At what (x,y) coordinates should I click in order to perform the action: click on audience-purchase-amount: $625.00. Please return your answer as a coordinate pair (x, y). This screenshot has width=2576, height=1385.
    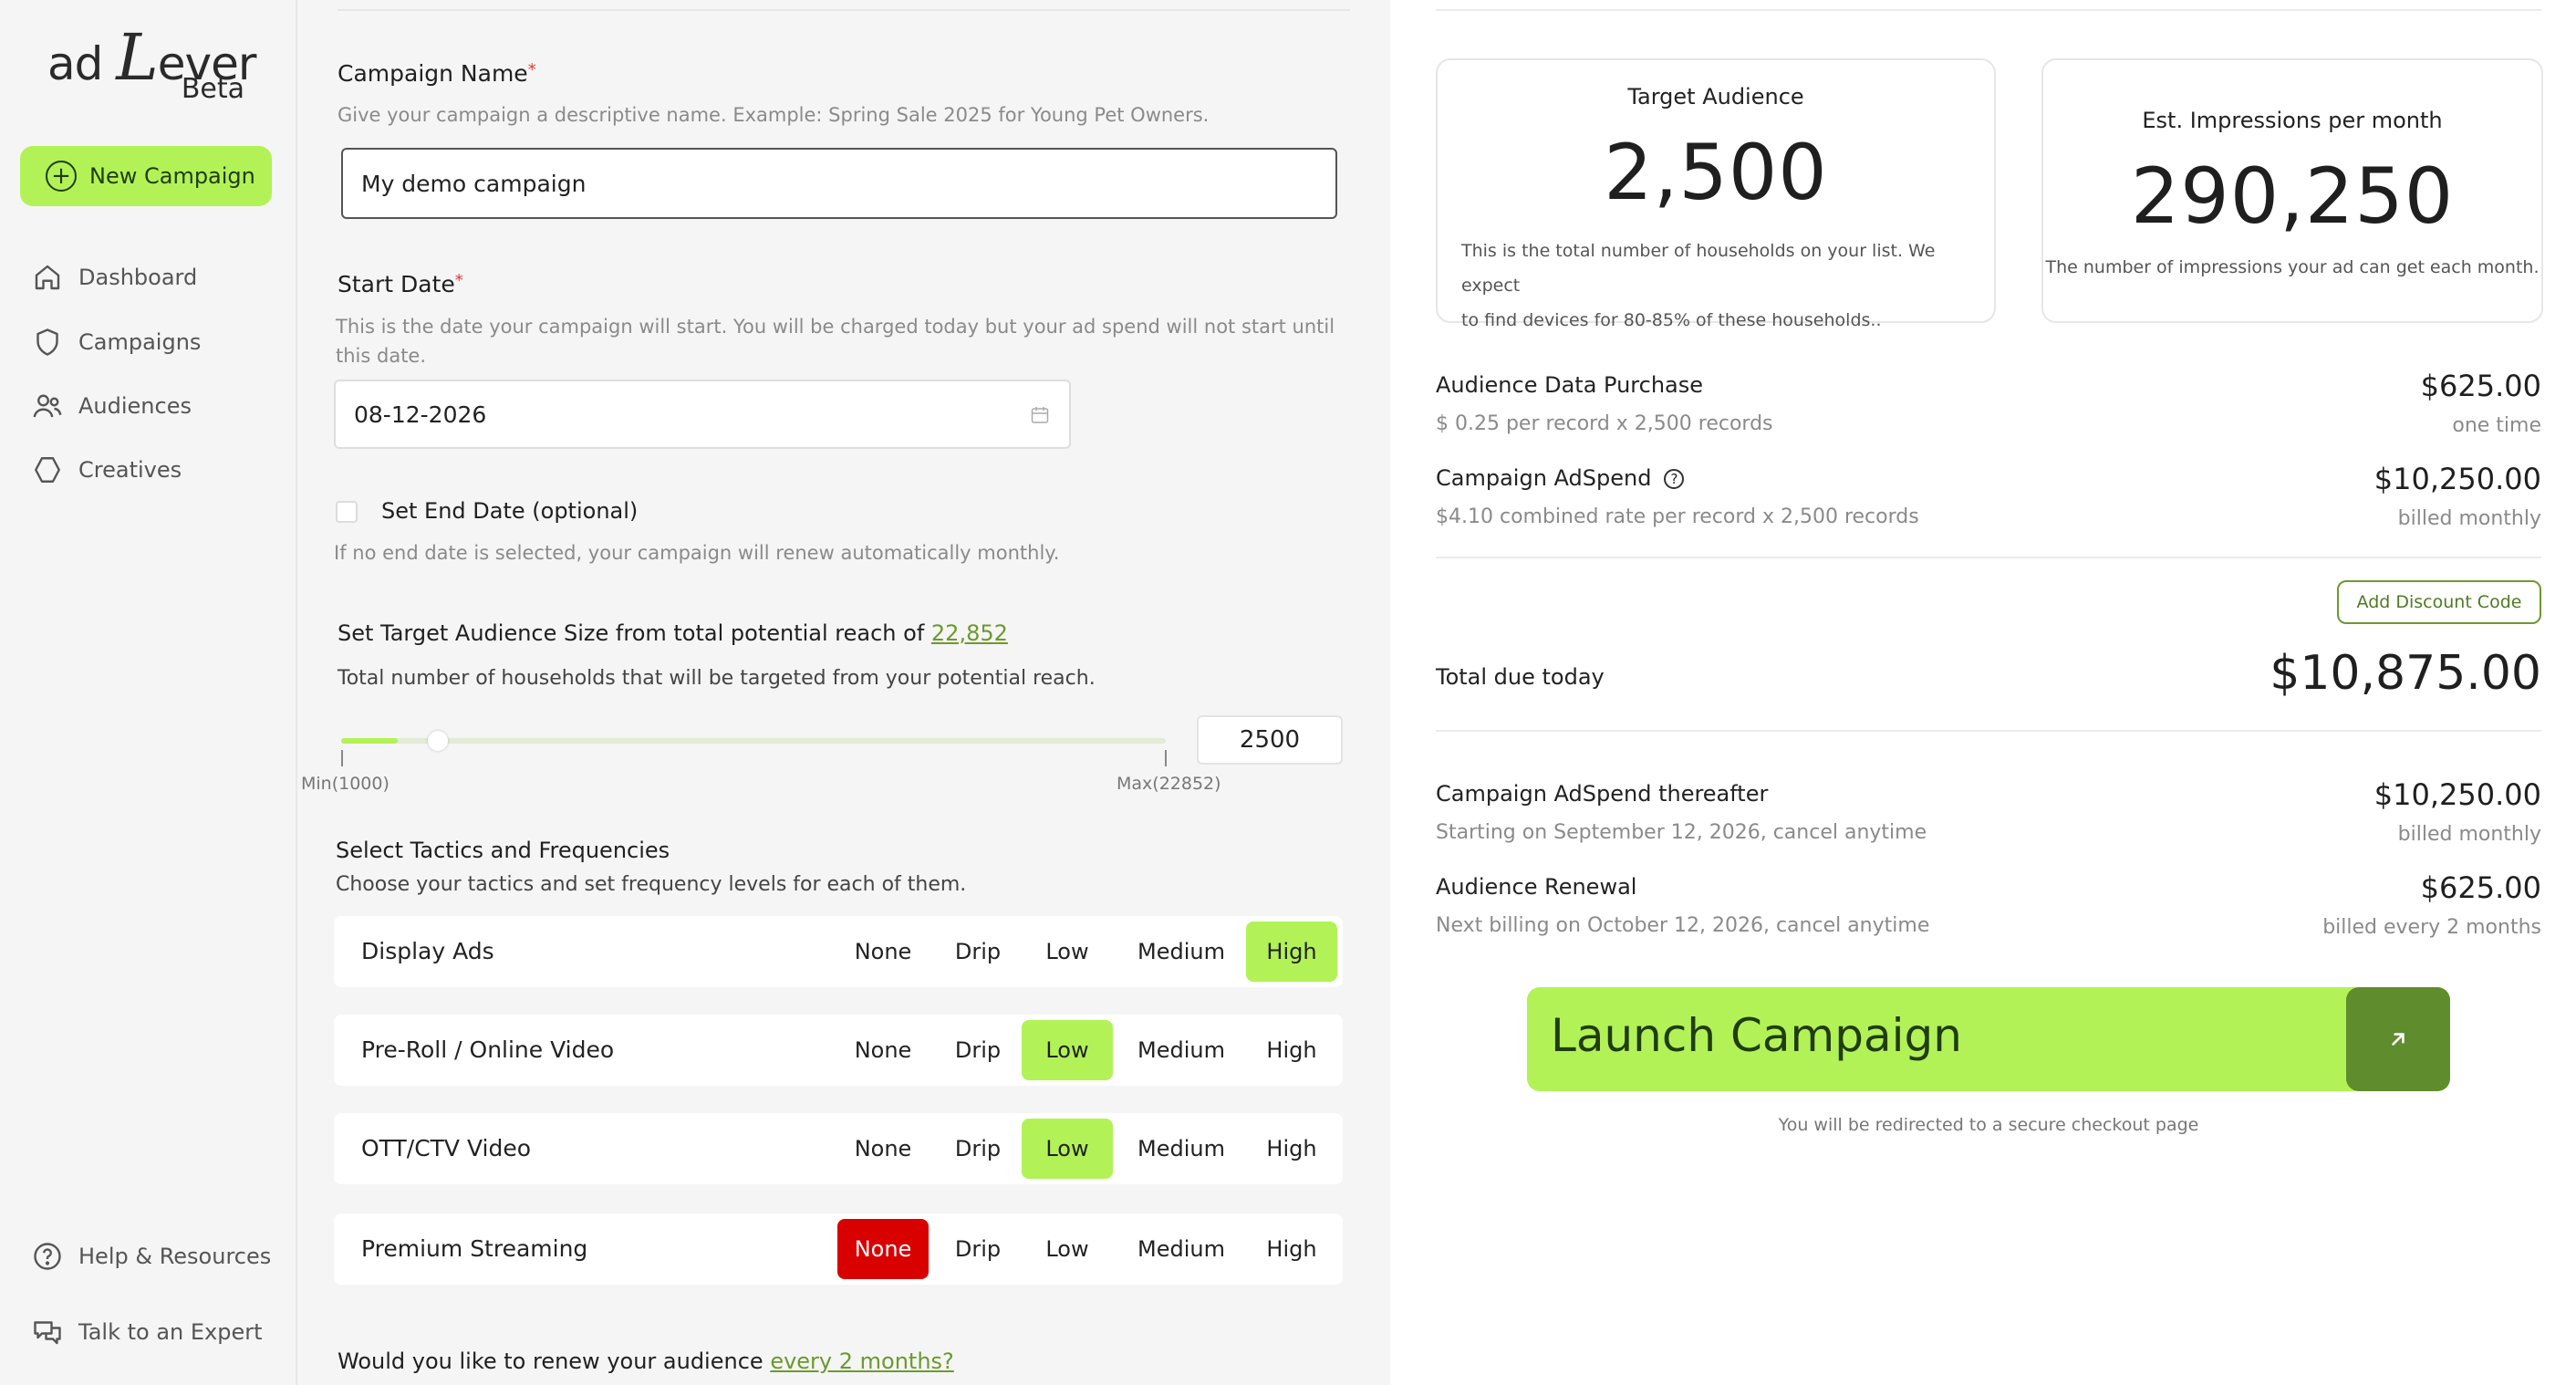
    Looking at the image, I should click on (2480, 386).